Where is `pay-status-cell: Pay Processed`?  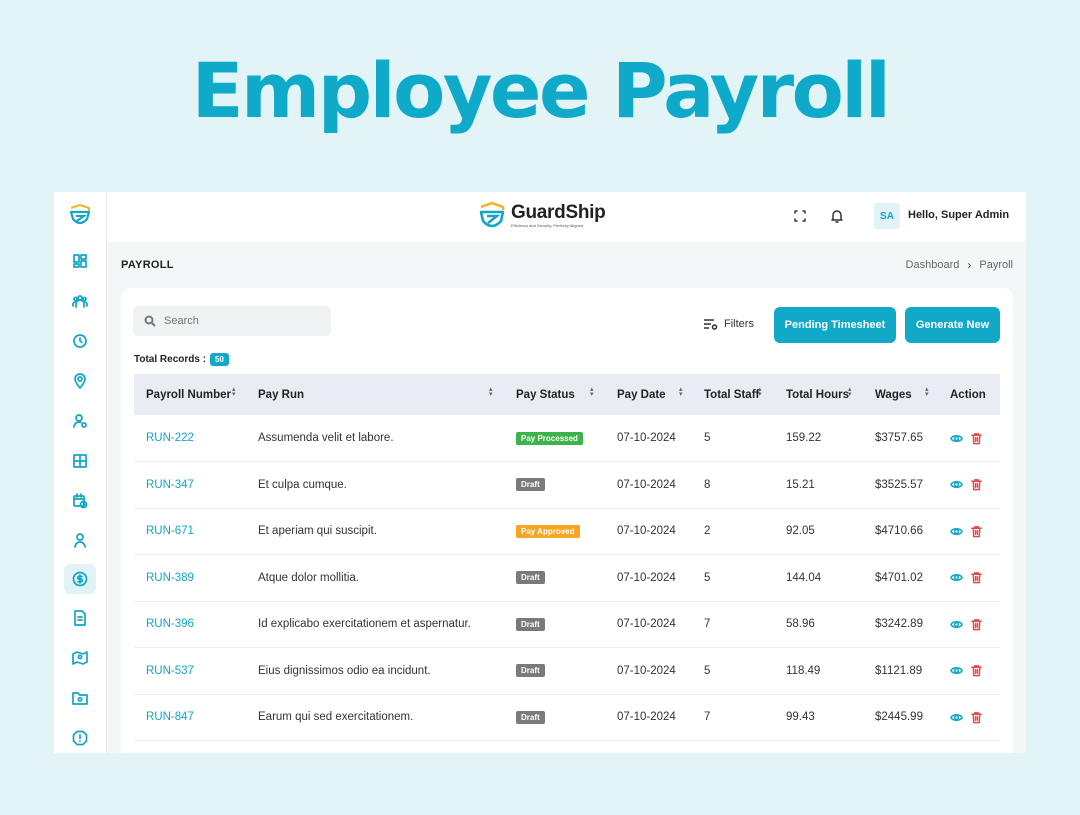 pay-status-cell: Pay Processed is located at coordinates (554, 438).